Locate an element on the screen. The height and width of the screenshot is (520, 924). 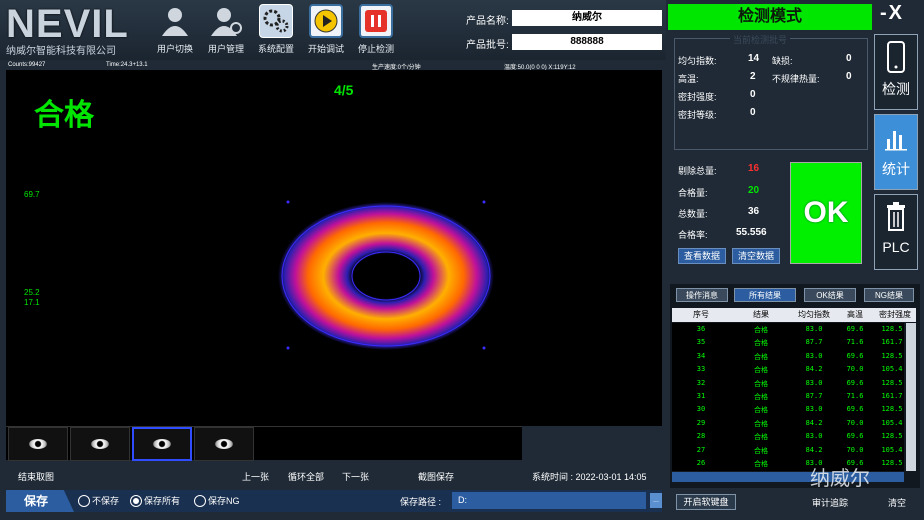
save-path-field: D: is located at coordinates (549, 500).